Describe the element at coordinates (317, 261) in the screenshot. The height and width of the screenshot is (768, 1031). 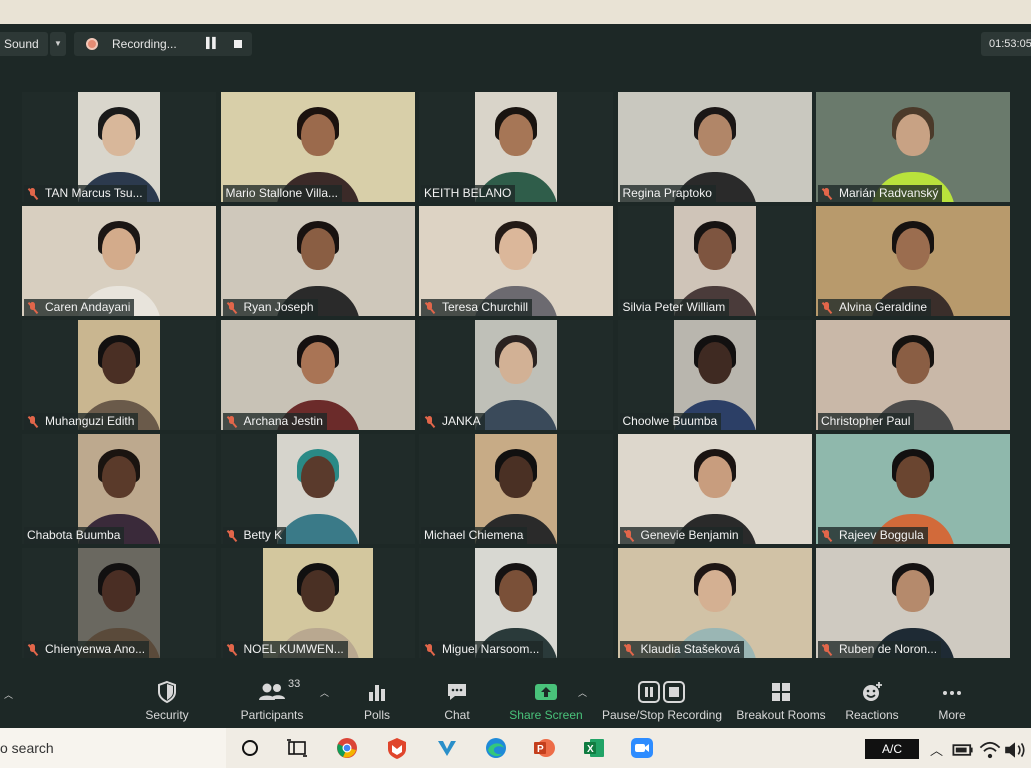
I see `participant-tile: Ryan Joseph` at that location.